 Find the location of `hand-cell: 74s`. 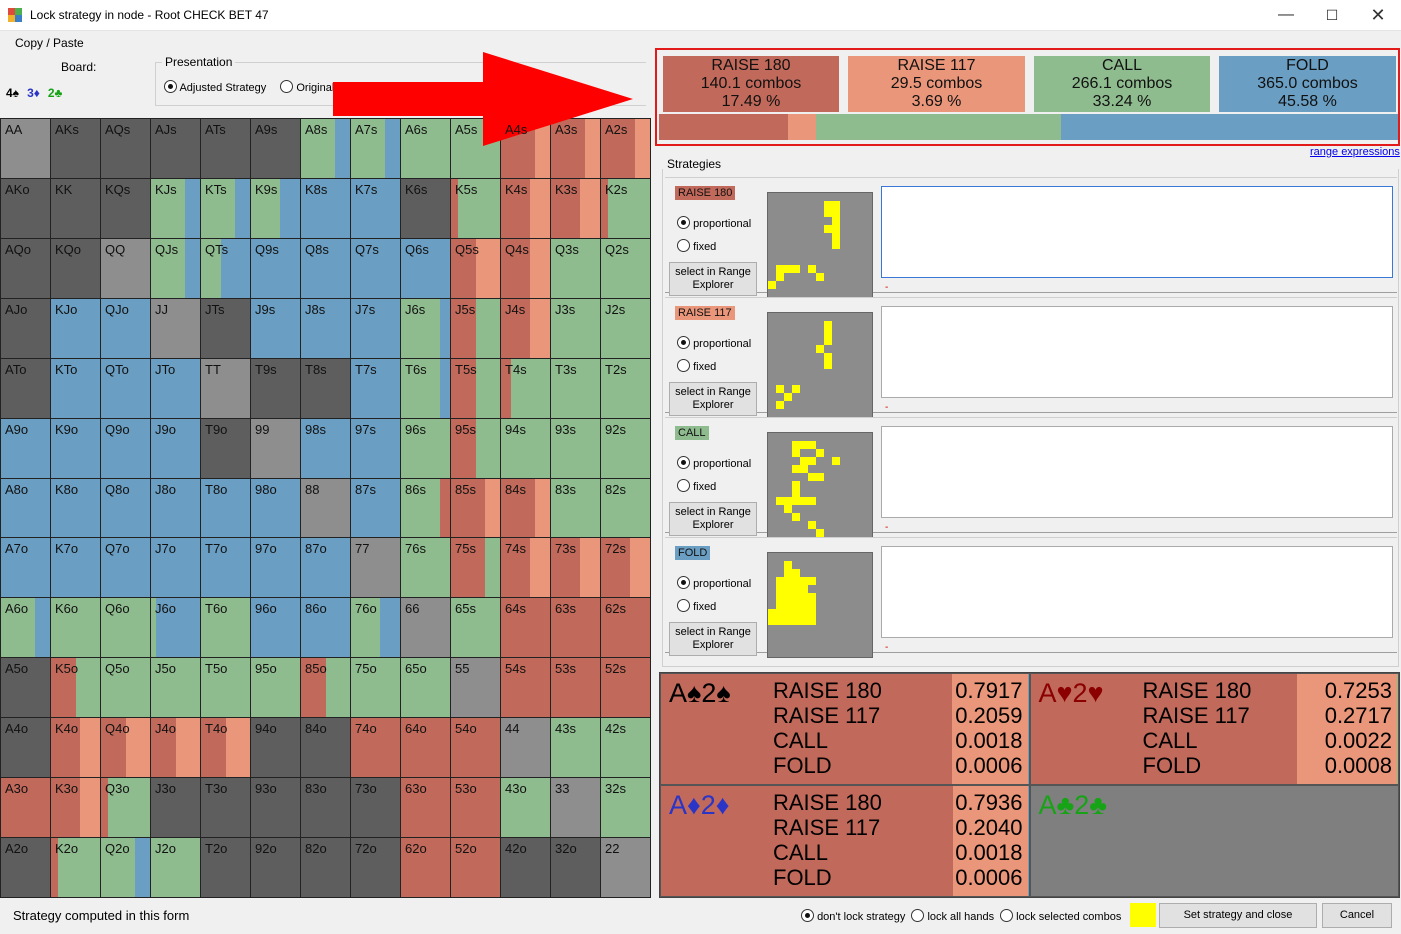

hand-cell: 74s is located at coordinates (526, 568).